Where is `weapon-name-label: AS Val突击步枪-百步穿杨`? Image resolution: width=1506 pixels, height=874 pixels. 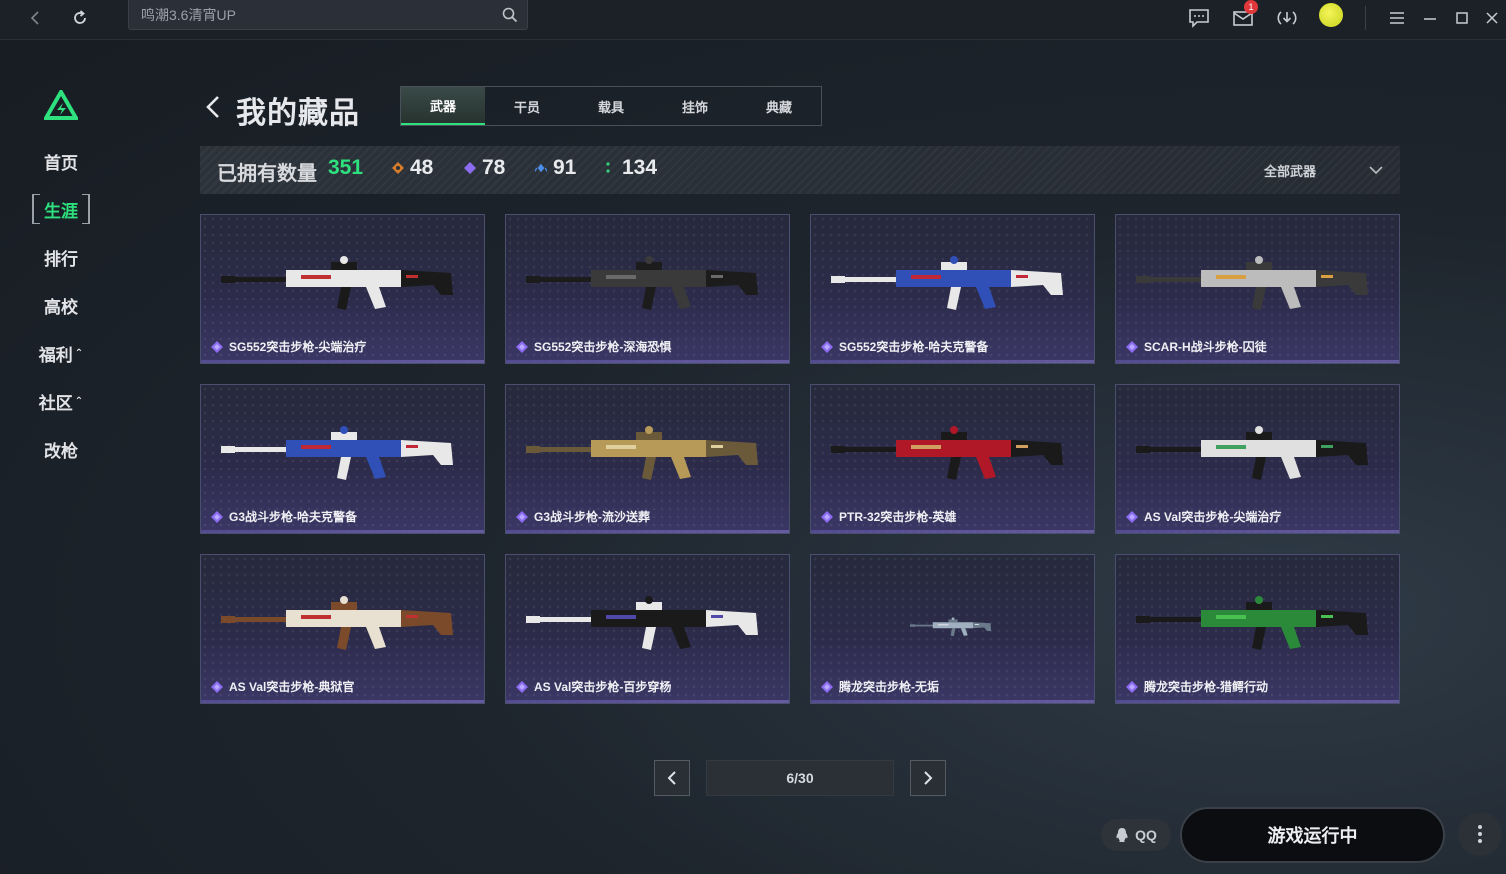 weapon-name-label: AS Val突击步枪-百步穿杨 is located at coordinates (603, 687).